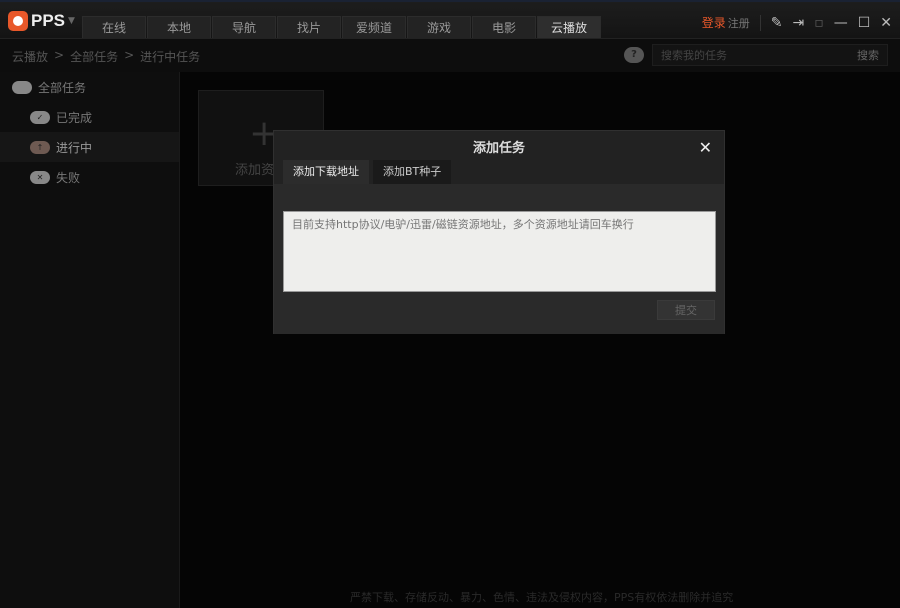  I want to click on breadcrumb-bar: 云播放 > 全部任务 > 进行中任务 ? 搜索我的任务 搜索, so click(450, 55).